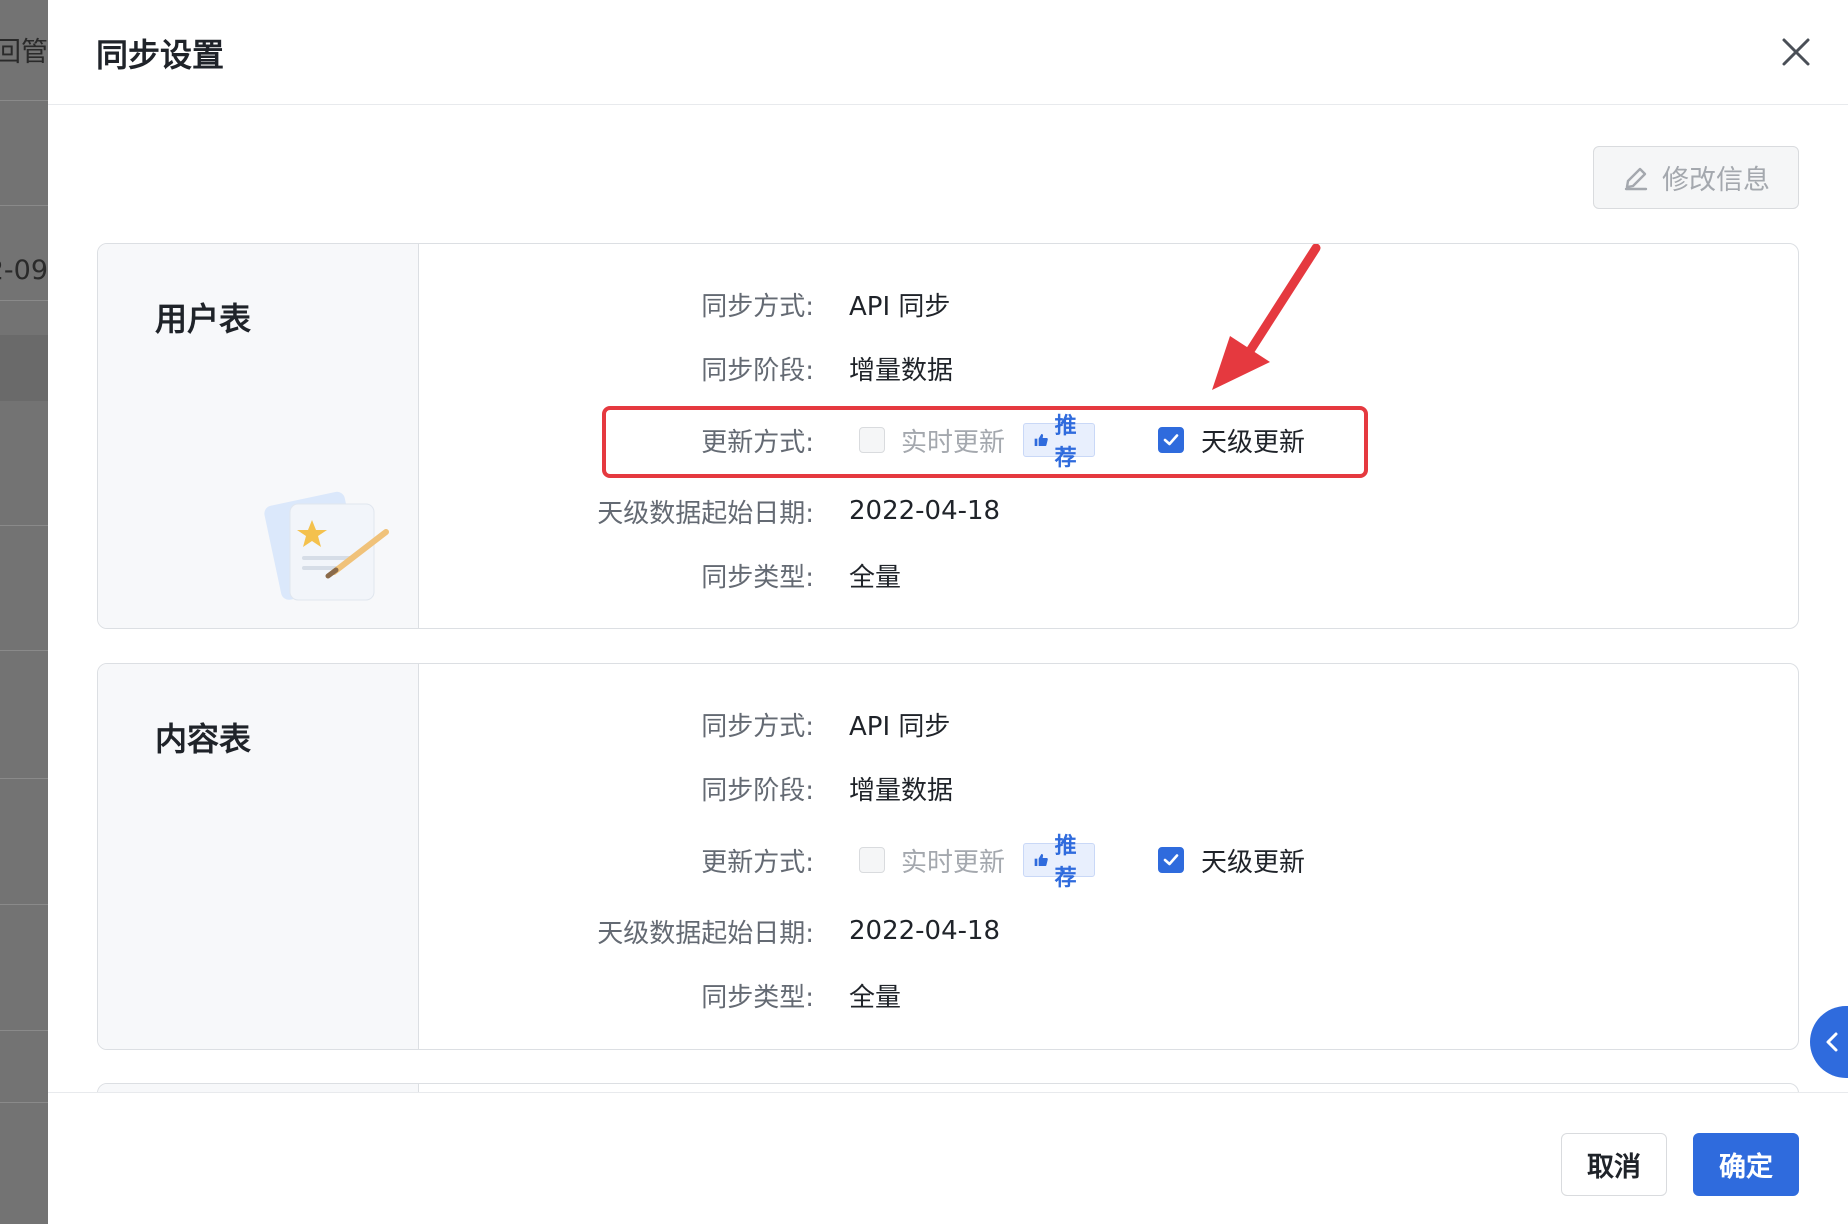 The width and height of the screenshot is (1848, 1225). I want to click on daily-update-checkbox, so click(1171, 860).